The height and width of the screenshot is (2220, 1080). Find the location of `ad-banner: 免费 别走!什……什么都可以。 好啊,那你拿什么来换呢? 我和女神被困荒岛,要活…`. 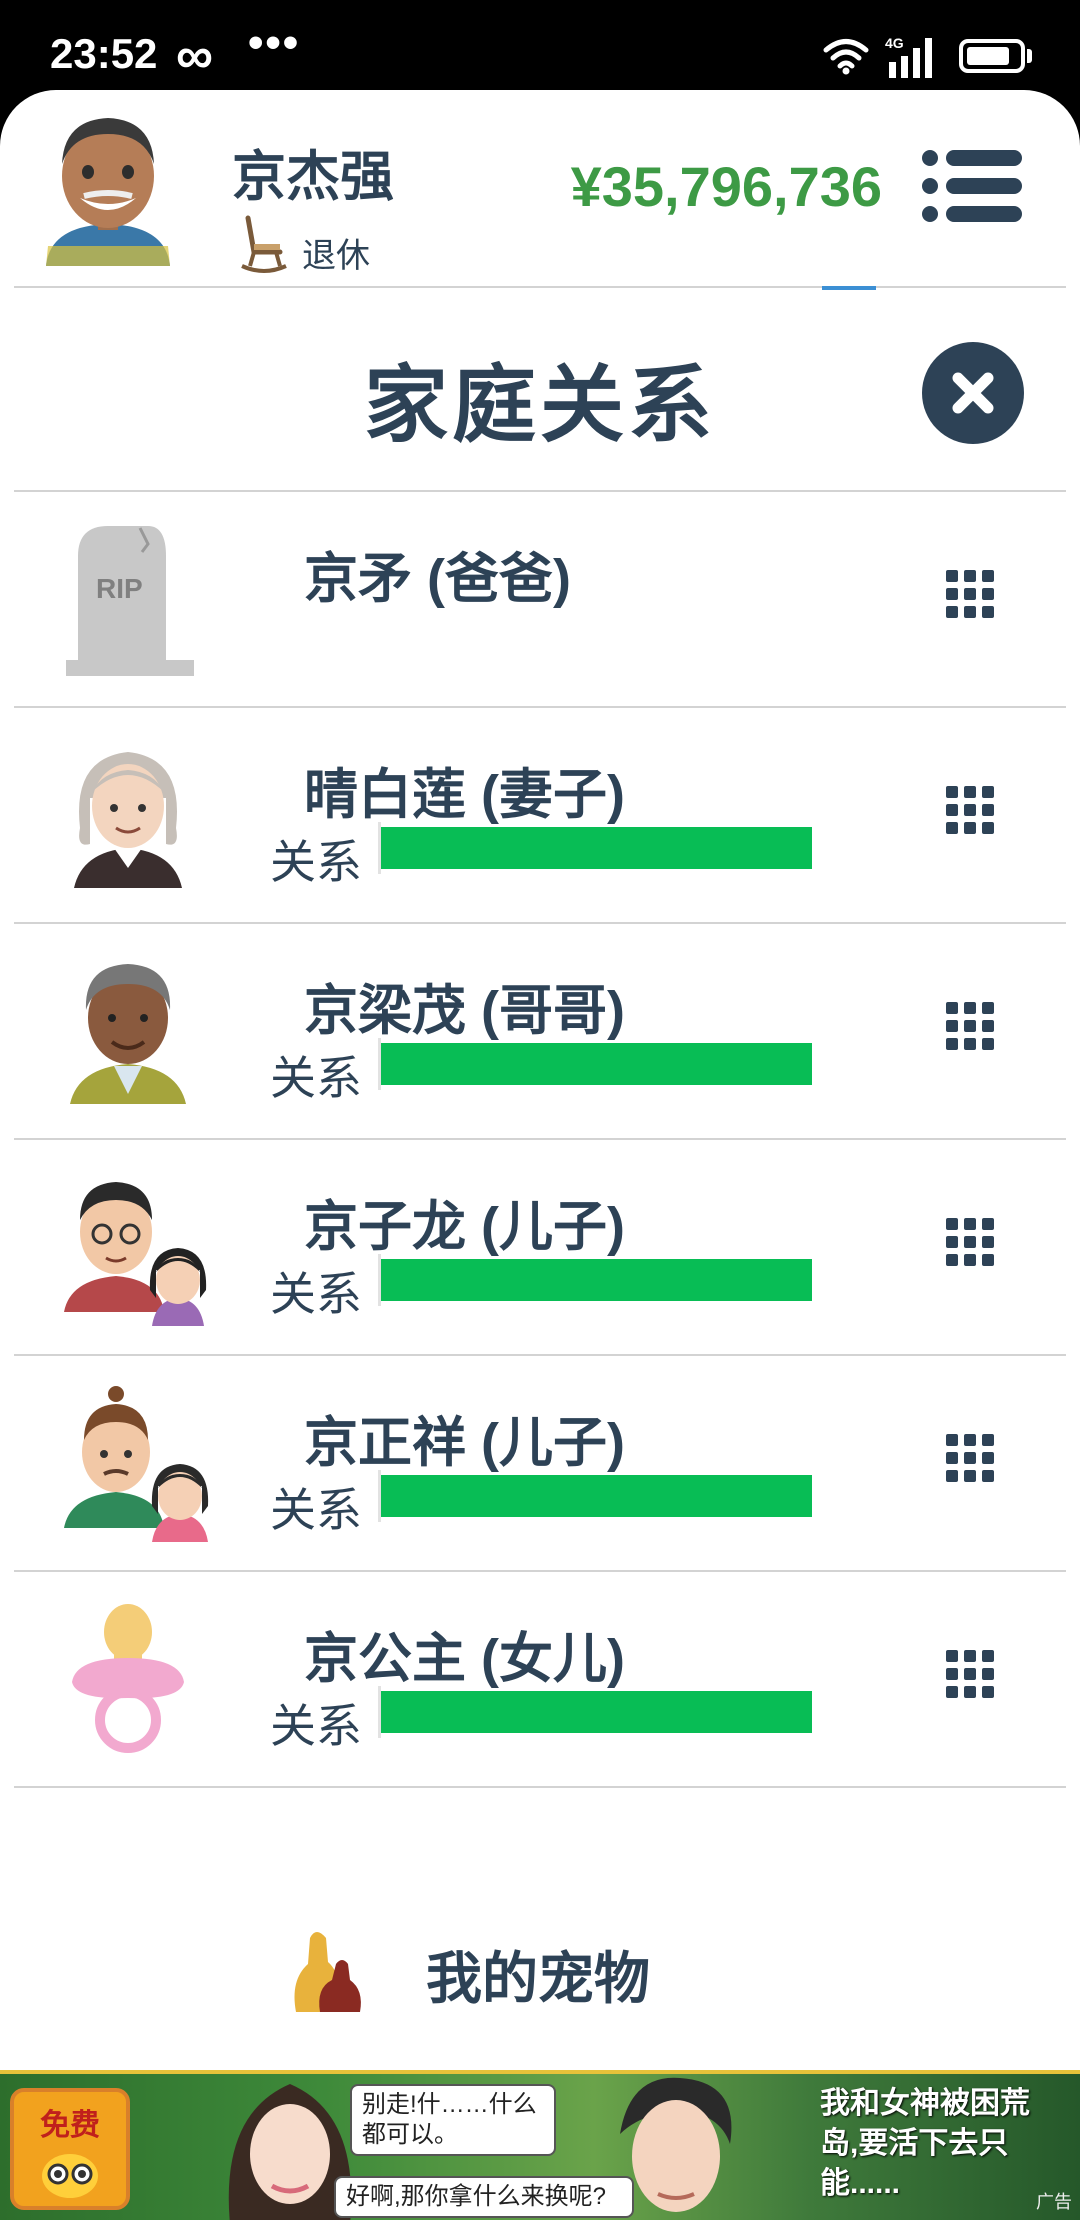

ad-banner: 免费 别走!什……什么都可以。 好啊,那你拿什么来换呢? 我和女神被困荒岛,要活… is located at coordinates (540, 2145).